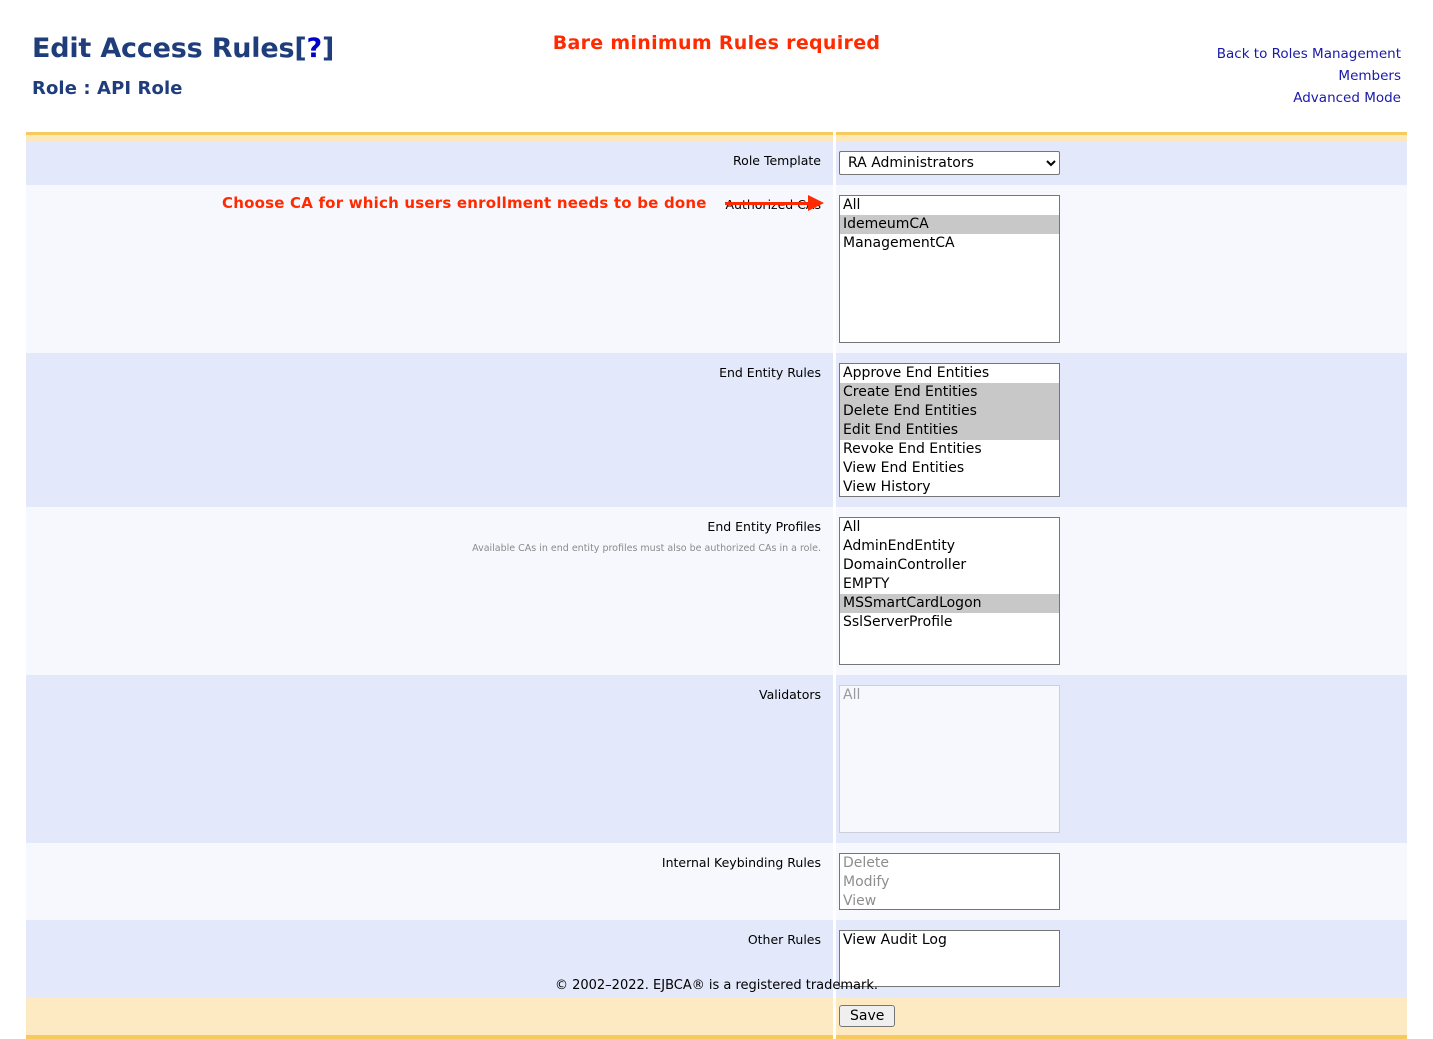 The width and height of the screenshot is (1433, 1039). I want to click on list-item: Delete, so click(949, 863).